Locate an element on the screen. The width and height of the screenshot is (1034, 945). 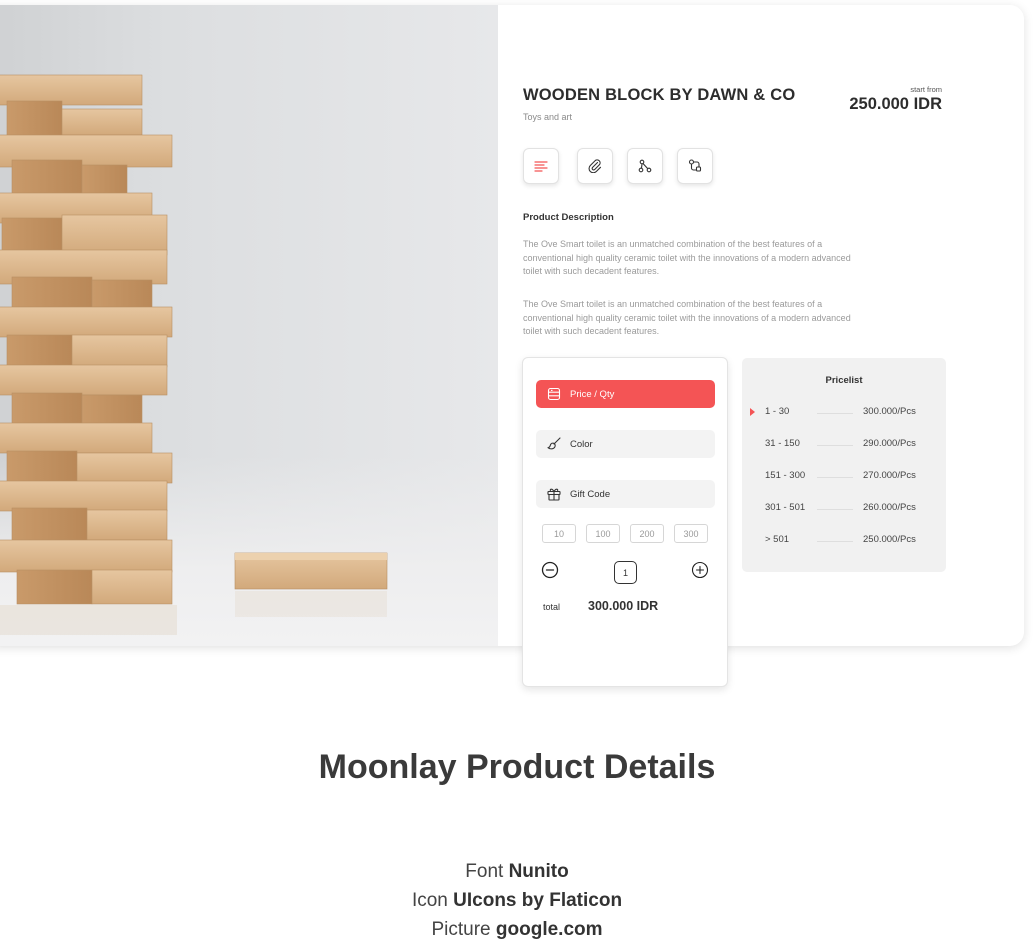
product-title: WOODEN BLOCK BY DAWN & CO is located at coordinates (659, 95).